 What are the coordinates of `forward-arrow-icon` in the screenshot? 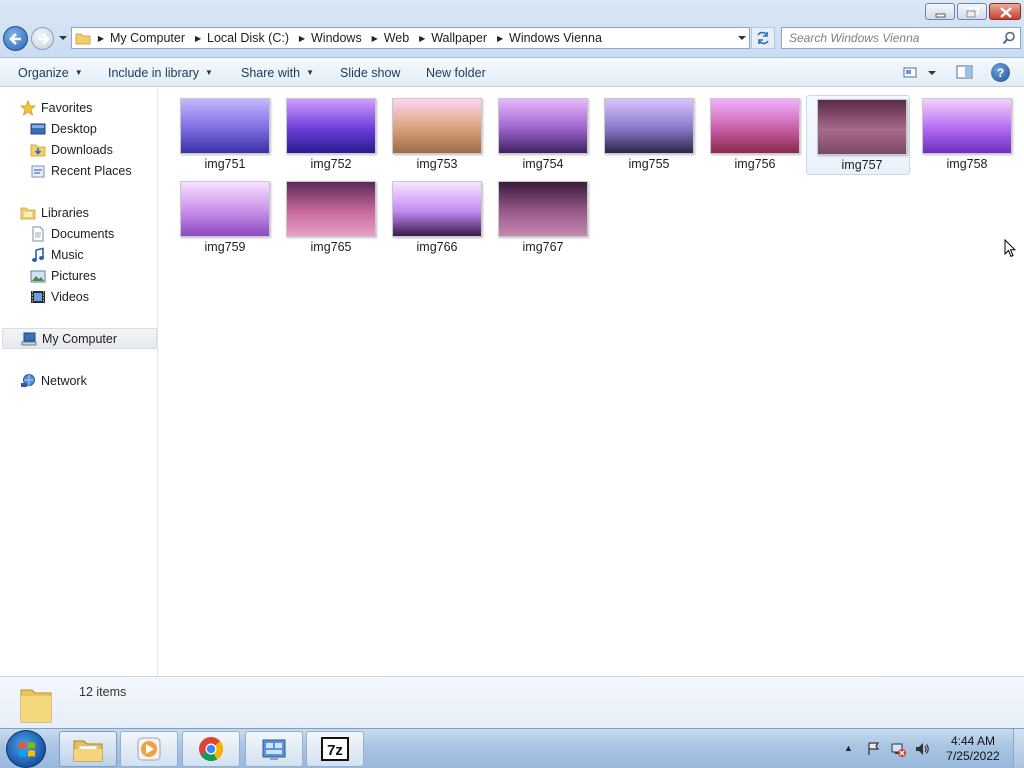 It's located at (44, 39).